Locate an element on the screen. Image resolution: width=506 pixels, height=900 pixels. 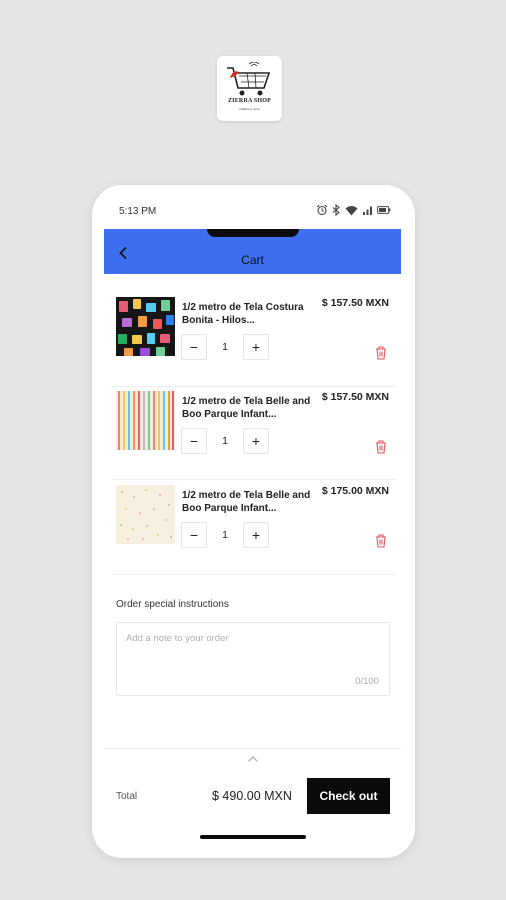
total-label: Total is located at coordinates (127, 796).